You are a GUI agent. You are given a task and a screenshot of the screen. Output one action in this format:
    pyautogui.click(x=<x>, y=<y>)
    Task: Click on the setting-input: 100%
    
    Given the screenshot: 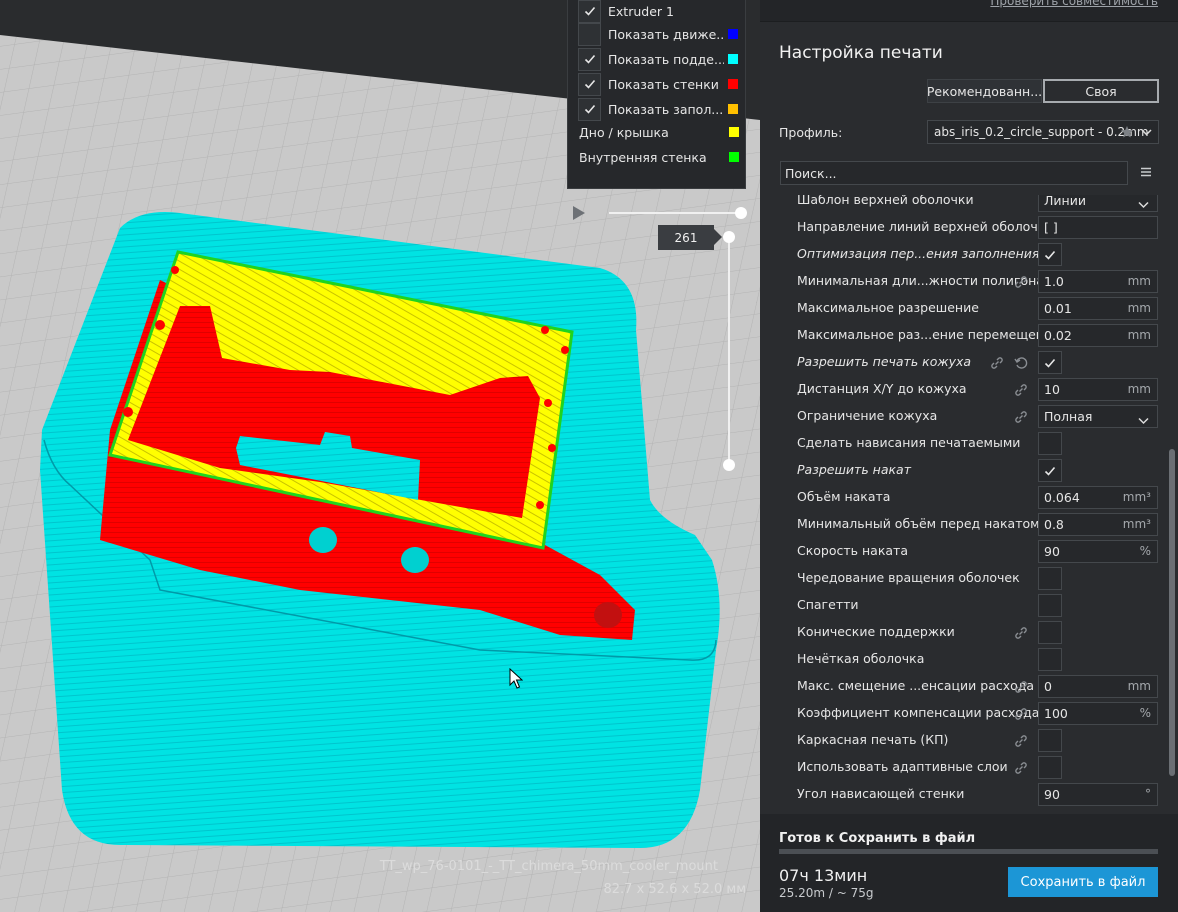 What is the action you would take?
    pyautogui.click(x=1098, y=713)
    